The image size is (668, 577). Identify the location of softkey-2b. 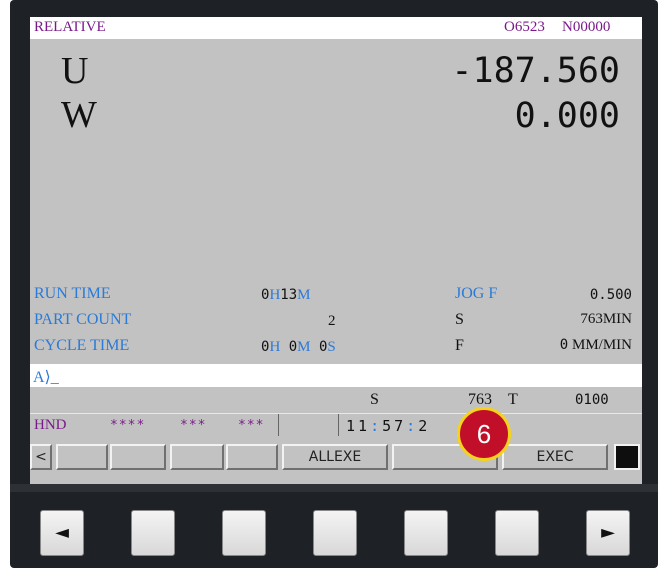
(252, 457).